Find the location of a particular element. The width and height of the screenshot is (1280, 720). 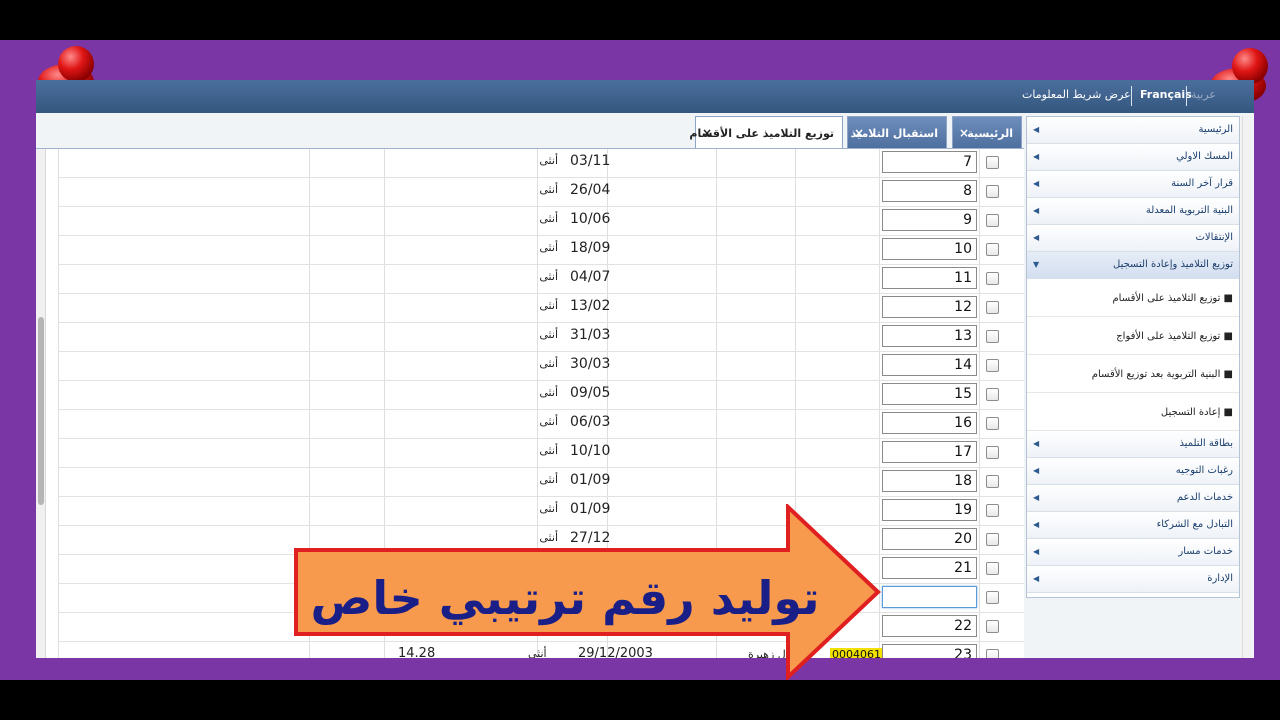

table-row: أنثى 30/03 14 is located at coordinates (541, 366).